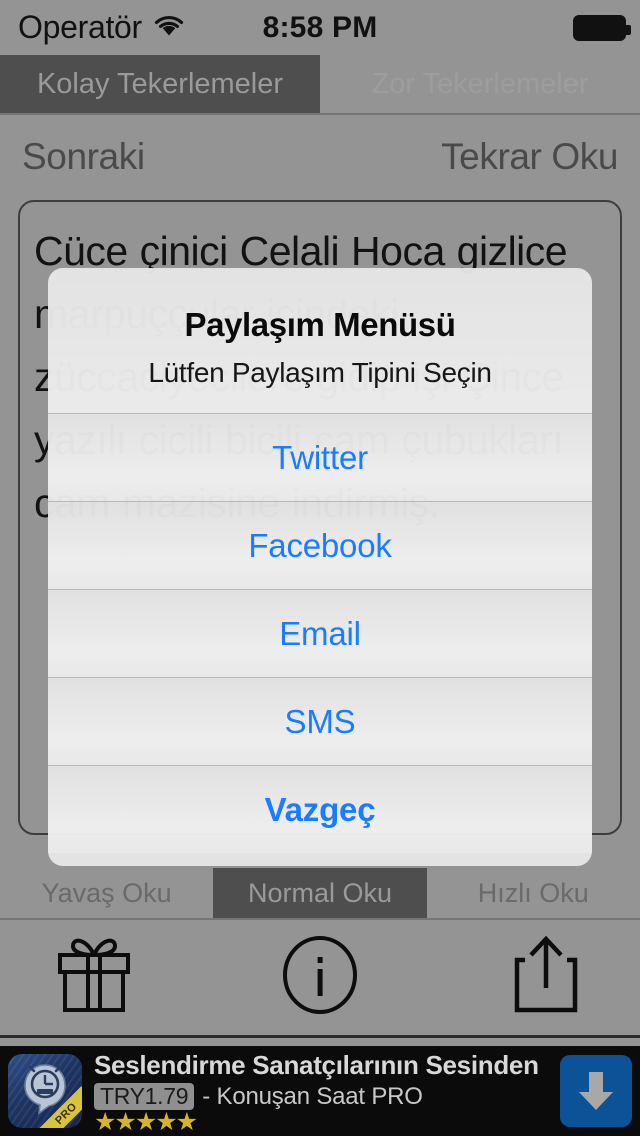 The width and height of the screenshot is (640, 1136). I want to click on battery-full-icon, so click(602, 27).